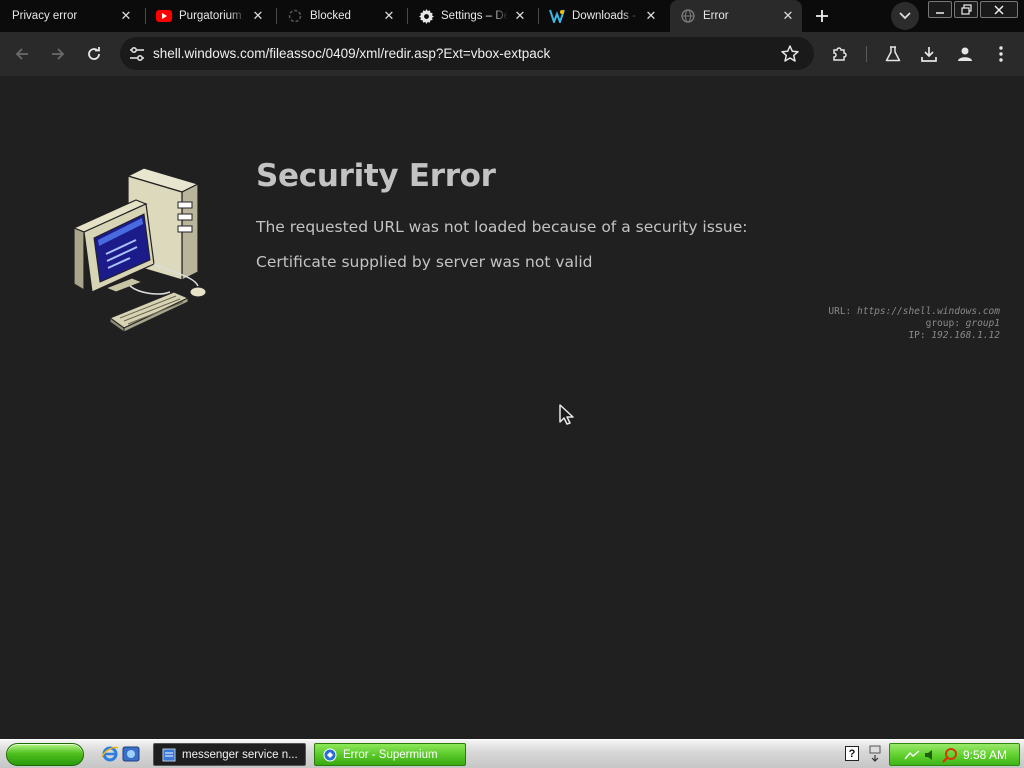  I want to click on puzzle-icon, so click(840, 54).